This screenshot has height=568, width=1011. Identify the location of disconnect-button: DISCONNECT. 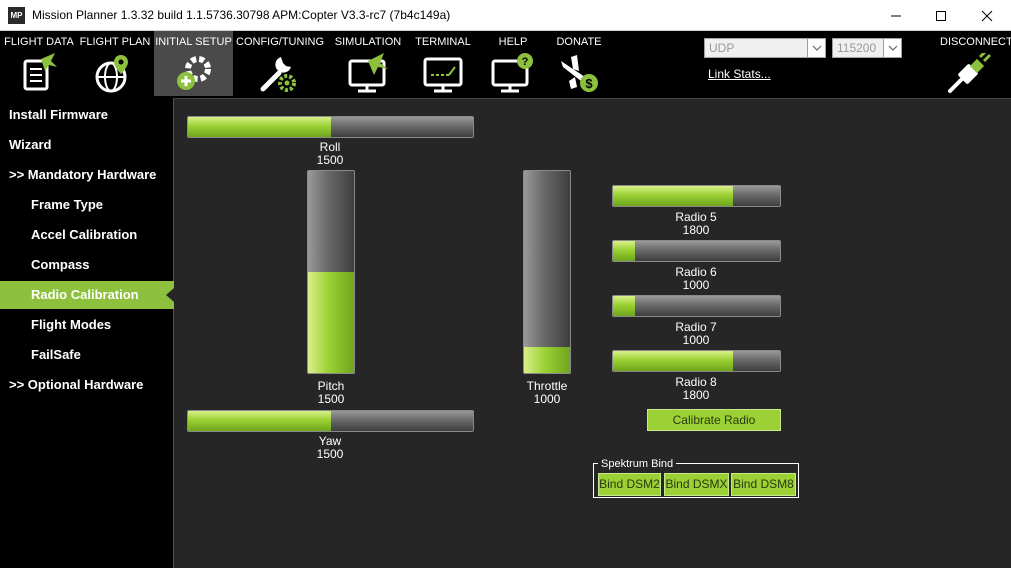
(970, 63).